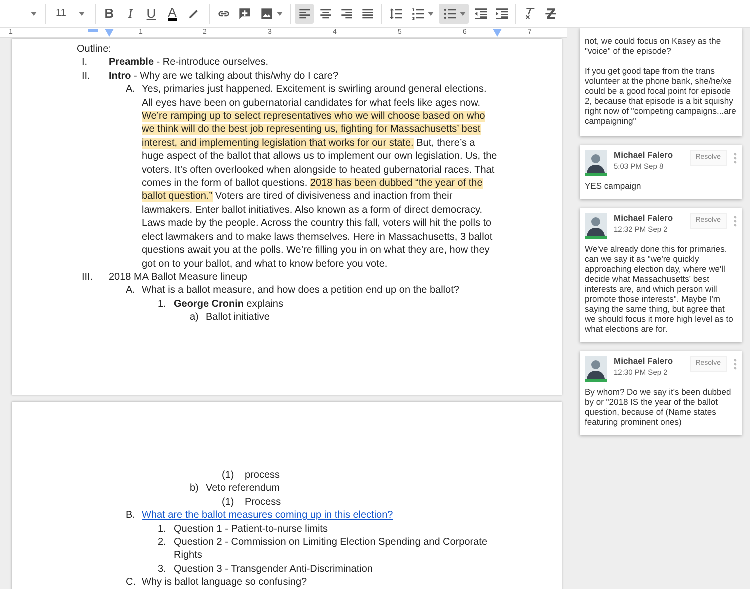  I want to click on italic-button: I, so click(130, 14).